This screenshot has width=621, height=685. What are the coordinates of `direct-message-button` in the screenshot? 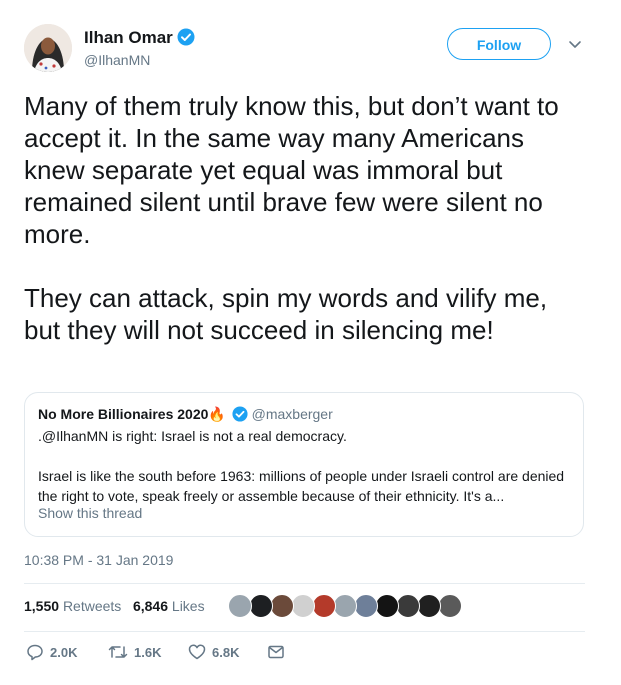 It's located at (279, 653).